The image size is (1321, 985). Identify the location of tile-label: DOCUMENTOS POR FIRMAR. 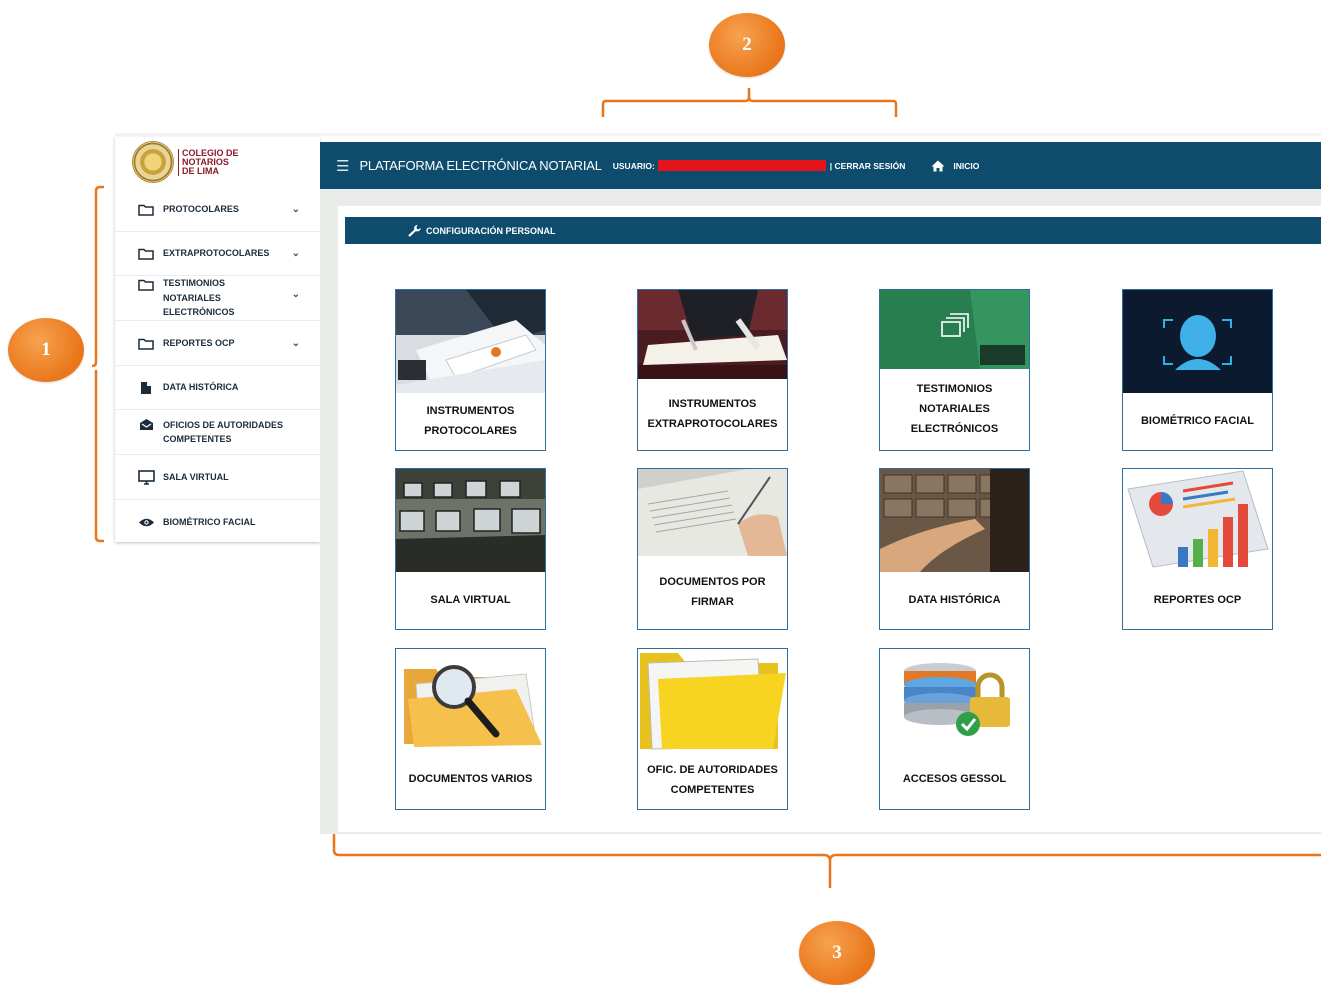
(712, 592).